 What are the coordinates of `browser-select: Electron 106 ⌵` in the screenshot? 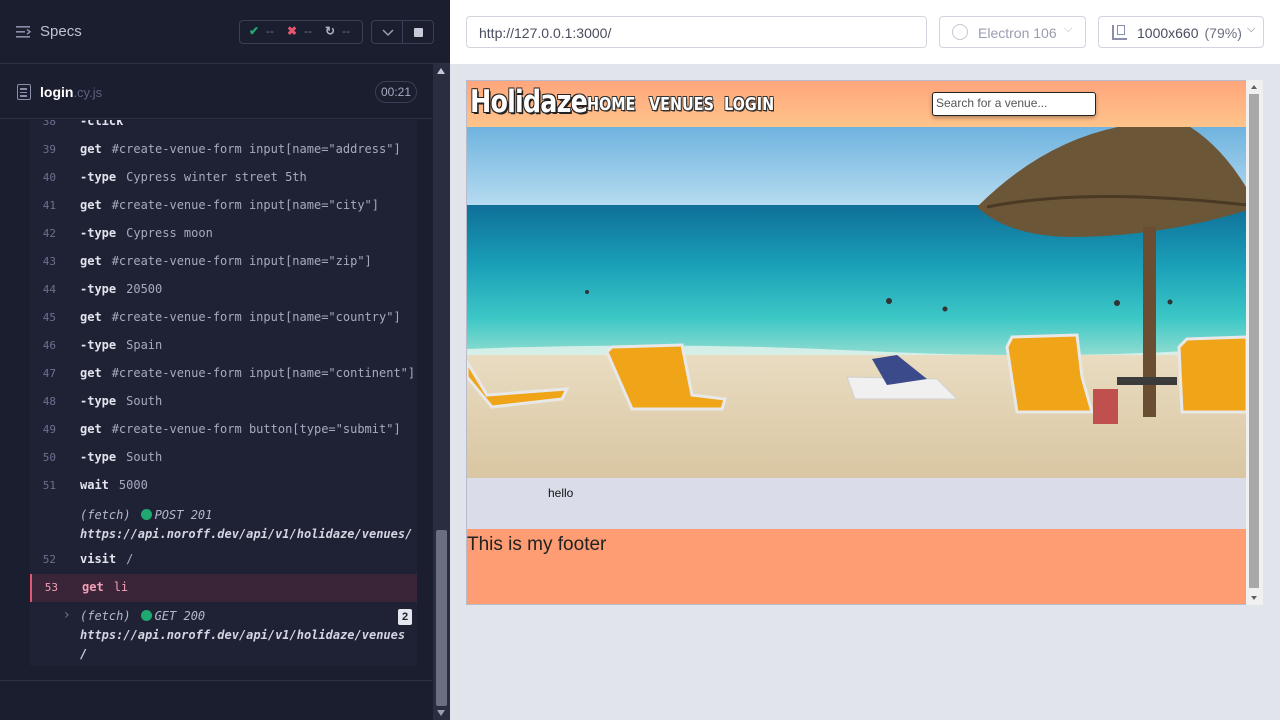 It's located at (1012, 32).